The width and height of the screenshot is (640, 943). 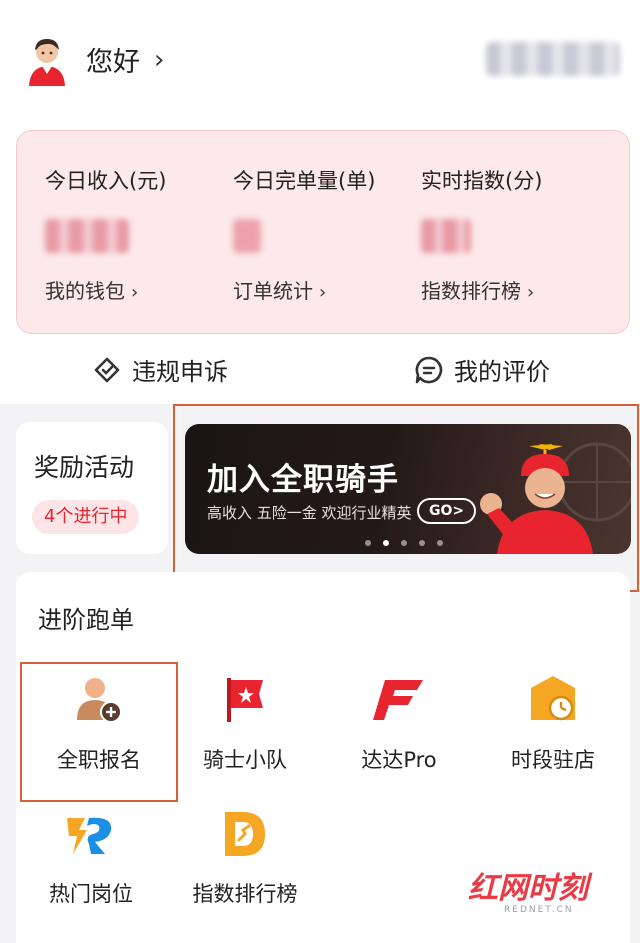 I want to click on stat-label: 实时指数(分), so click(x=482, y=181).